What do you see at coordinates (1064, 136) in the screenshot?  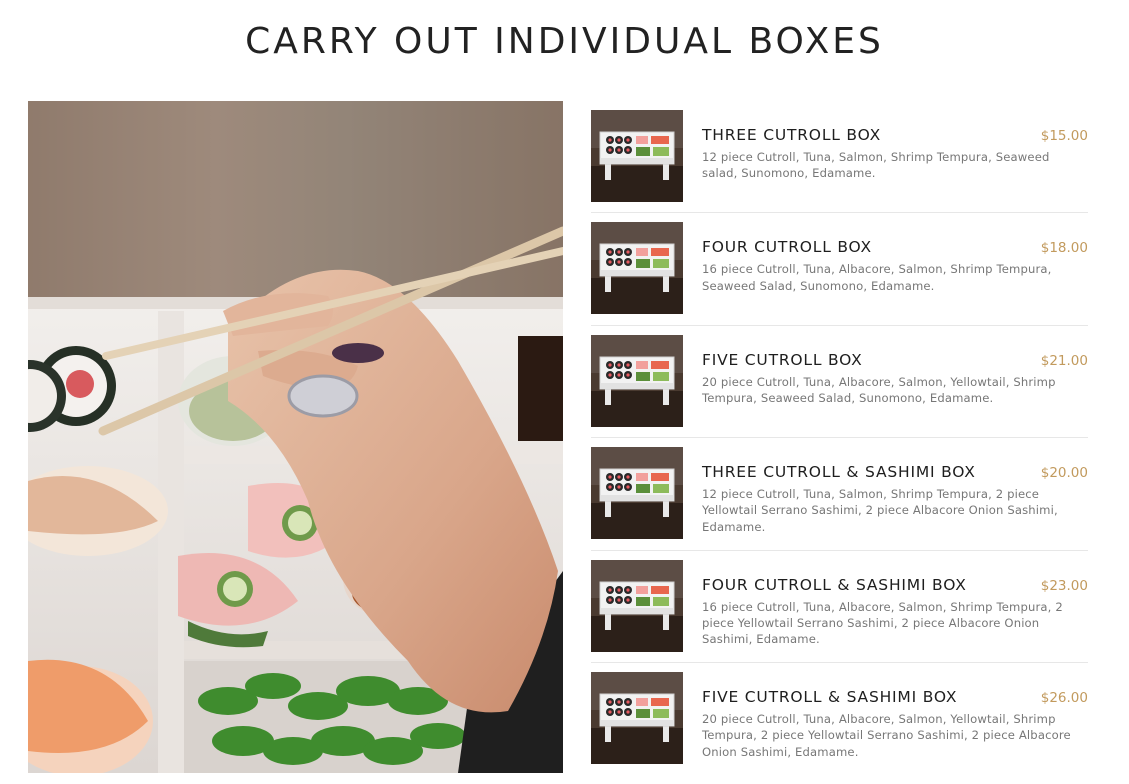 I see `item-price: $15.00` at bounding box center [1064, 136].